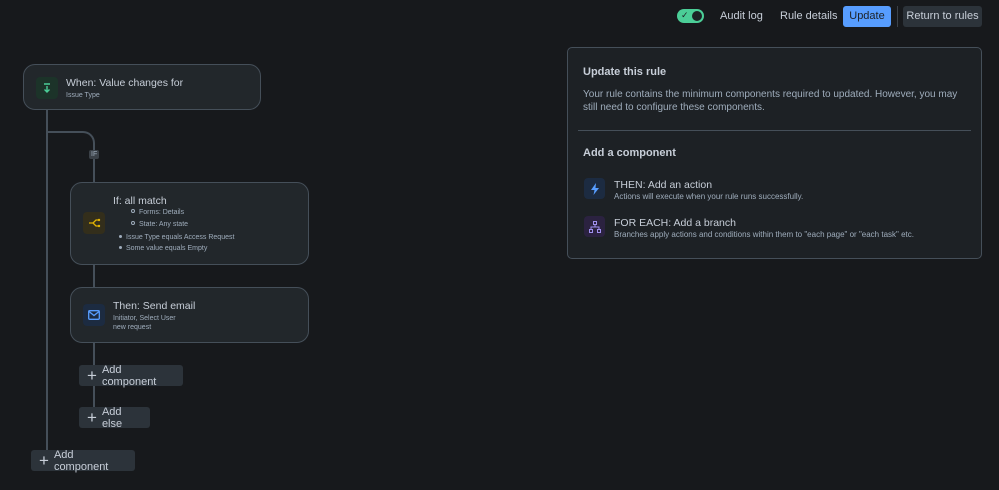 This screenshot has width=999, height=490. I want to click on condition-item: State: Any state, so click(159, 224).